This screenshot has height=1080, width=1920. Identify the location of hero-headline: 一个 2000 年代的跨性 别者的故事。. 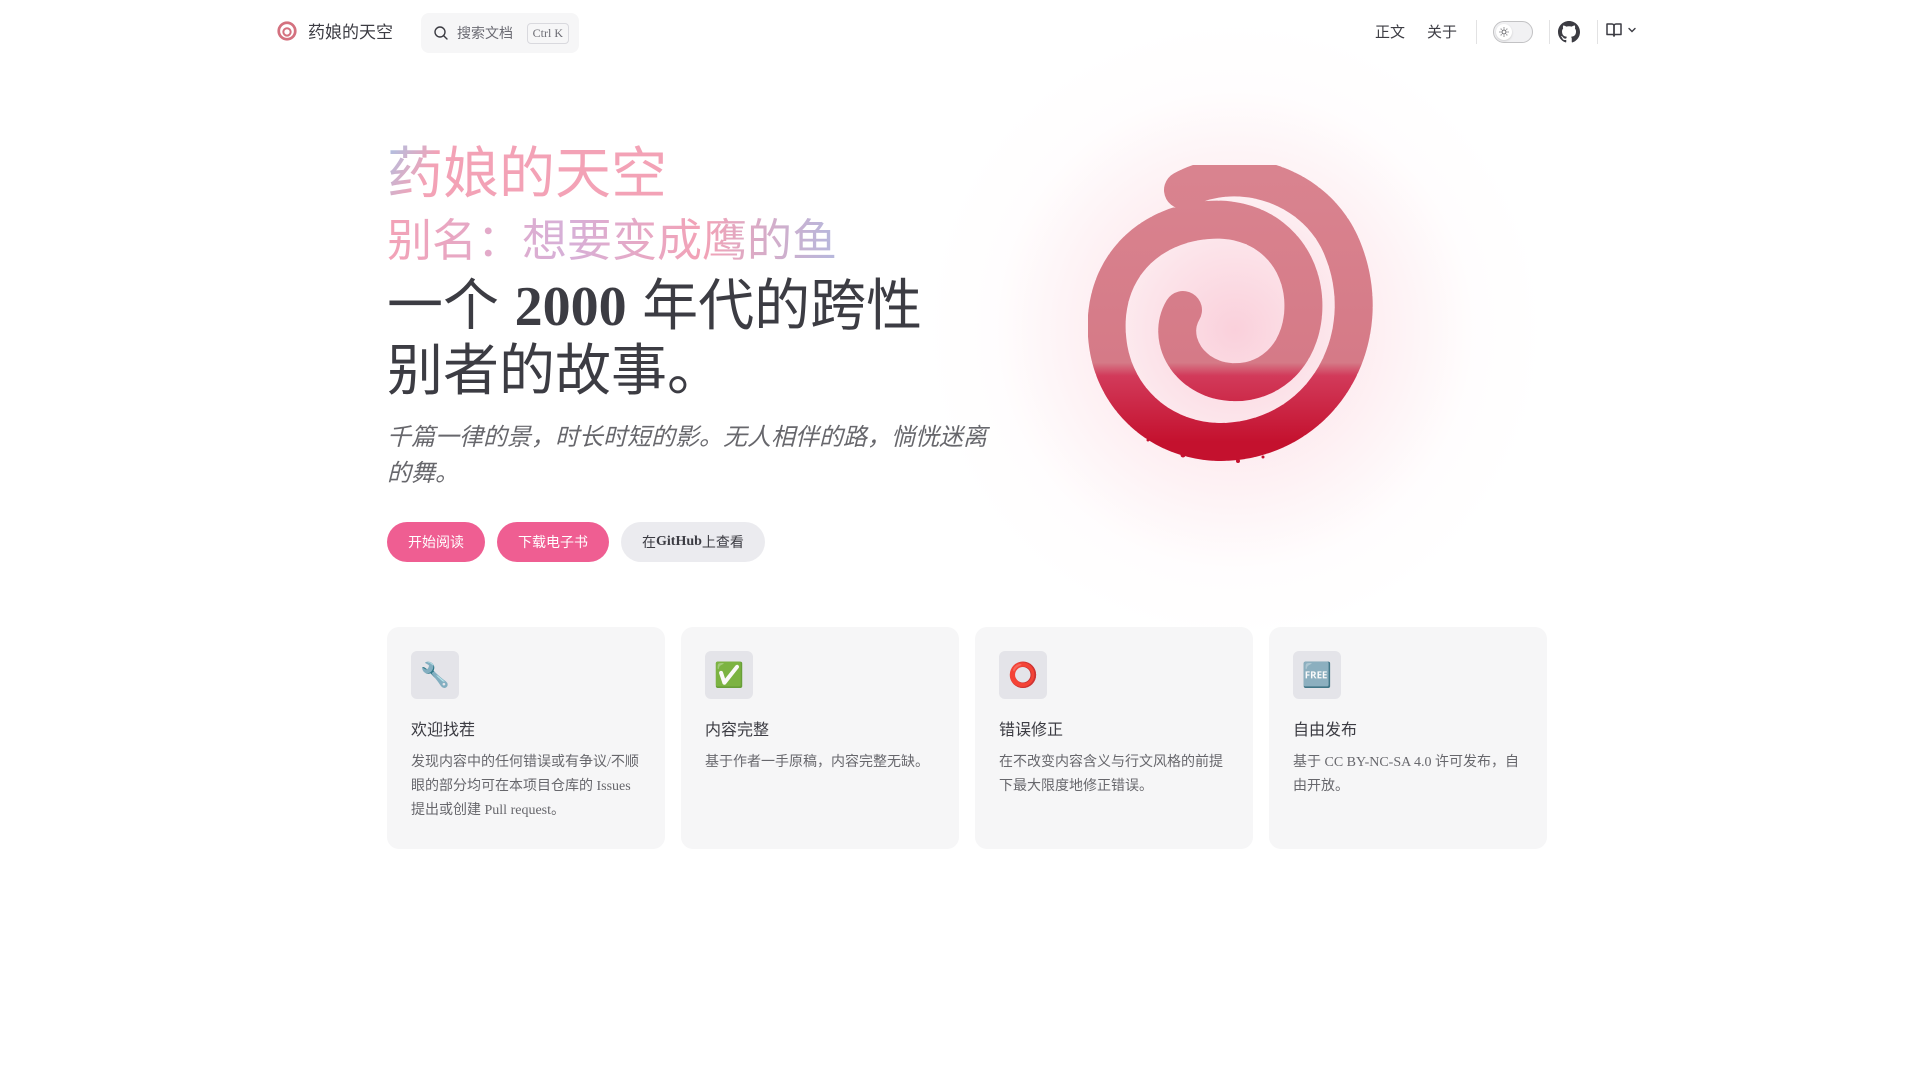
(687, 338).